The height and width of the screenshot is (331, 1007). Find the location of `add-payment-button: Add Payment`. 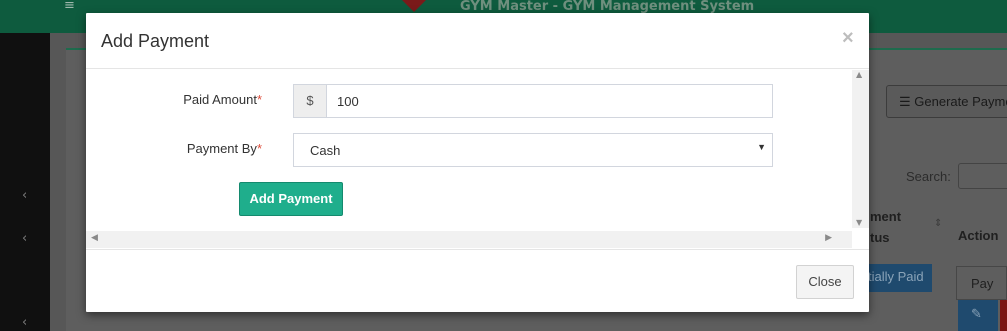

add-payment-button: Add Payment is located at coordinates (291, 199).